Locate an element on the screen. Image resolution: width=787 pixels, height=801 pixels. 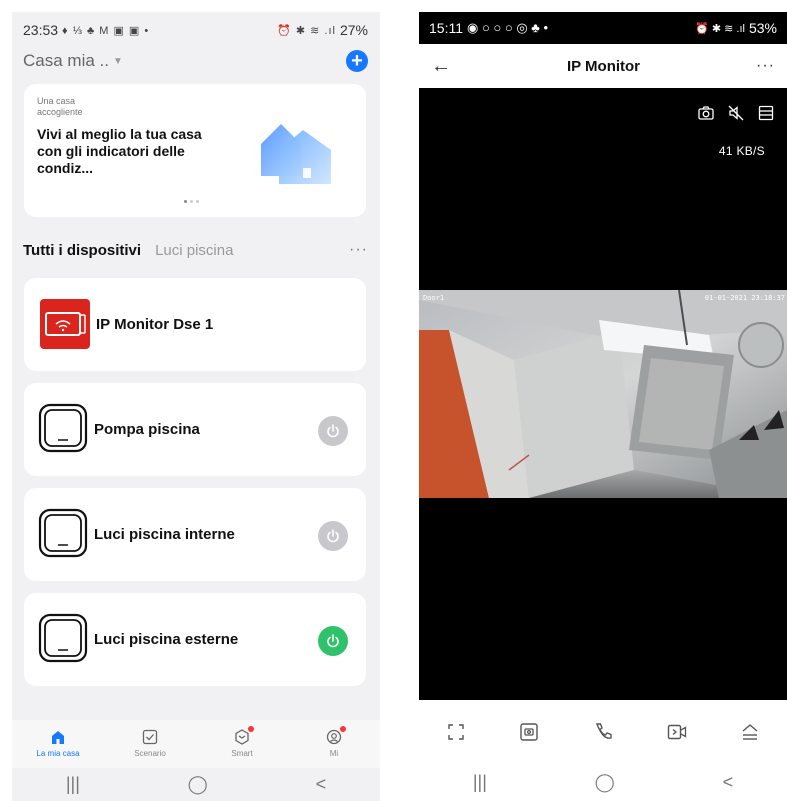
nav-me: Mi is located at coordinates (334, 744).